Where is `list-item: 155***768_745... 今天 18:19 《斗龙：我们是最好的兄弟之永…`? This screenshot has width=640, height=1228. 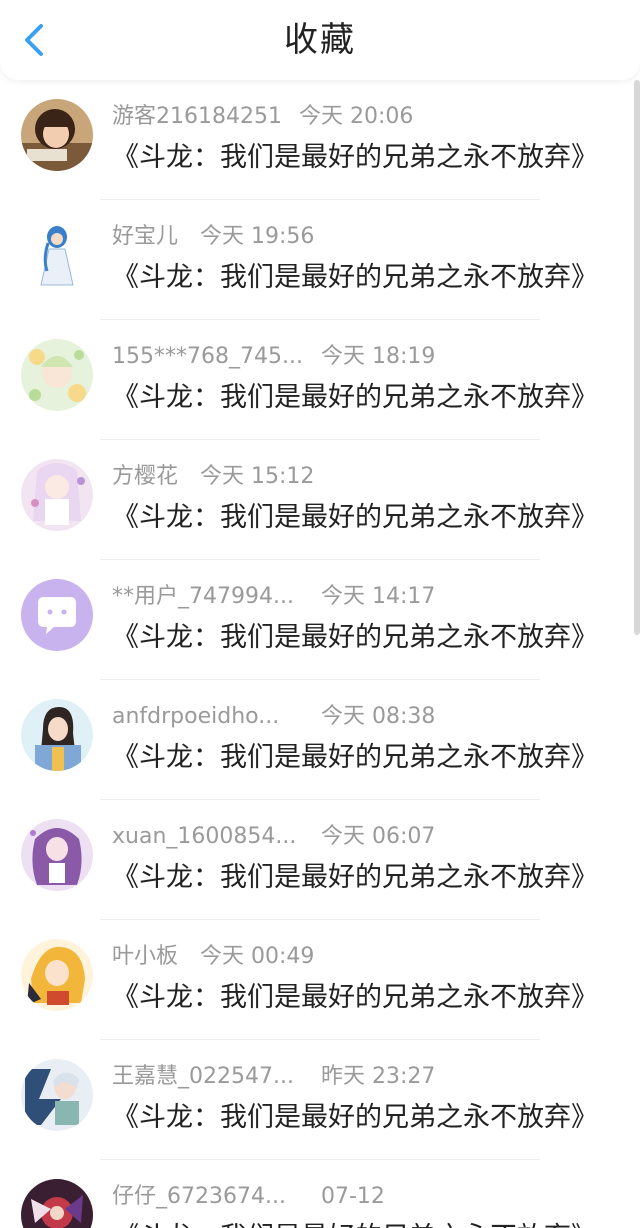
list-item: 155***768_745... 今天 18:19 《斗龙：我们是最好的兄弟之永… is located at coordinates (320, 380).